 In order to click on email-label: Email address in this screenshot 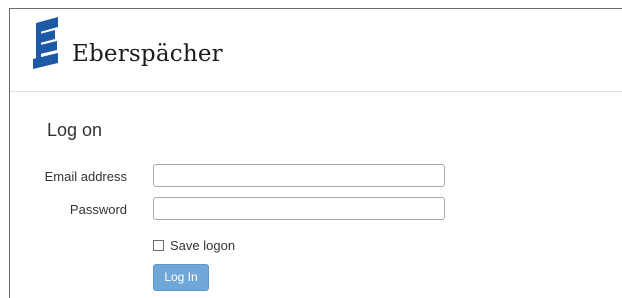, I will do `click(85, 176)`.